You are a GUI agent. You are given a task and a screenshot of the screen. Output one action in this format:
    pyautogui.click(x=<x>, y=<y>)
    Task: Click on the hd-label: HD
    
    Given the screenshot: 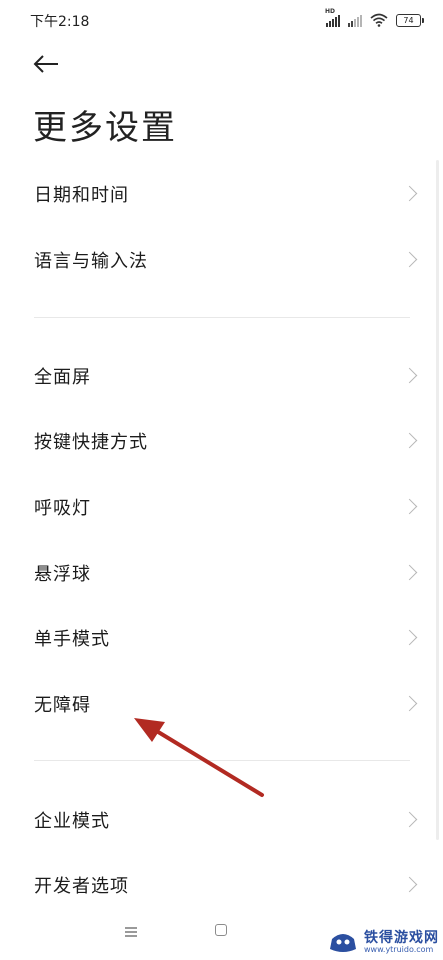 What is the action you would take?
    pyautogui.click(x=330, y=11)
    